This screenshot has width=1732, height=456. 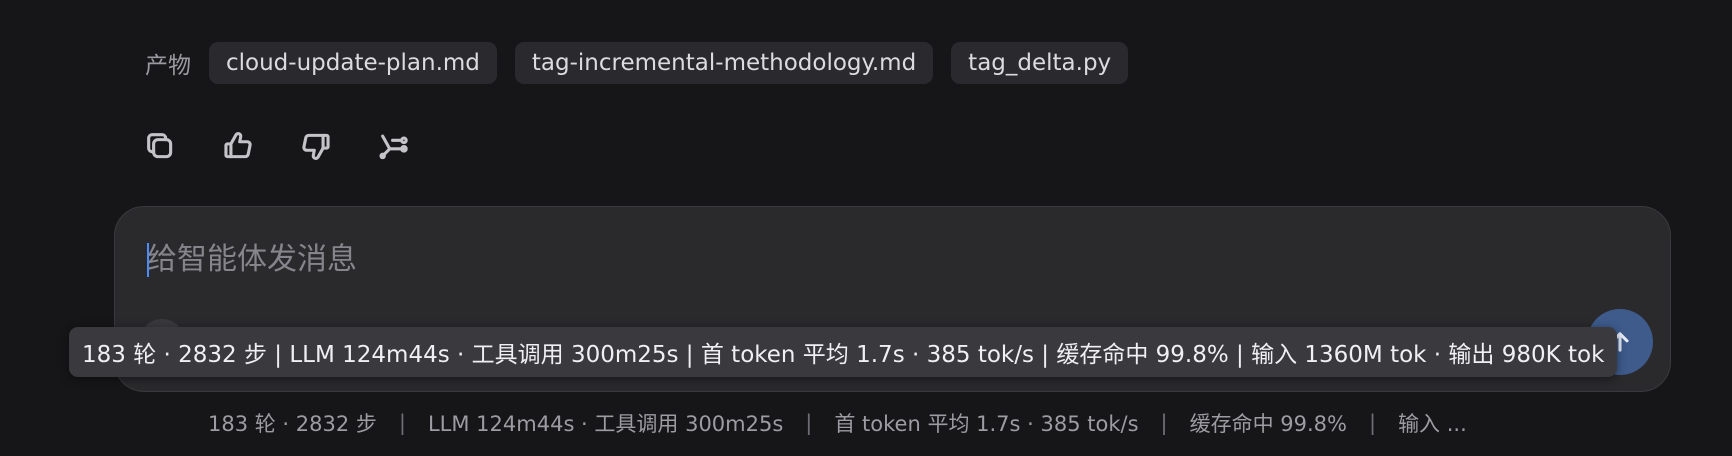 I want to click on stats-llm-tools: LLM 124m44s · 工具调用 300m25s, so click(x=605, y=424).